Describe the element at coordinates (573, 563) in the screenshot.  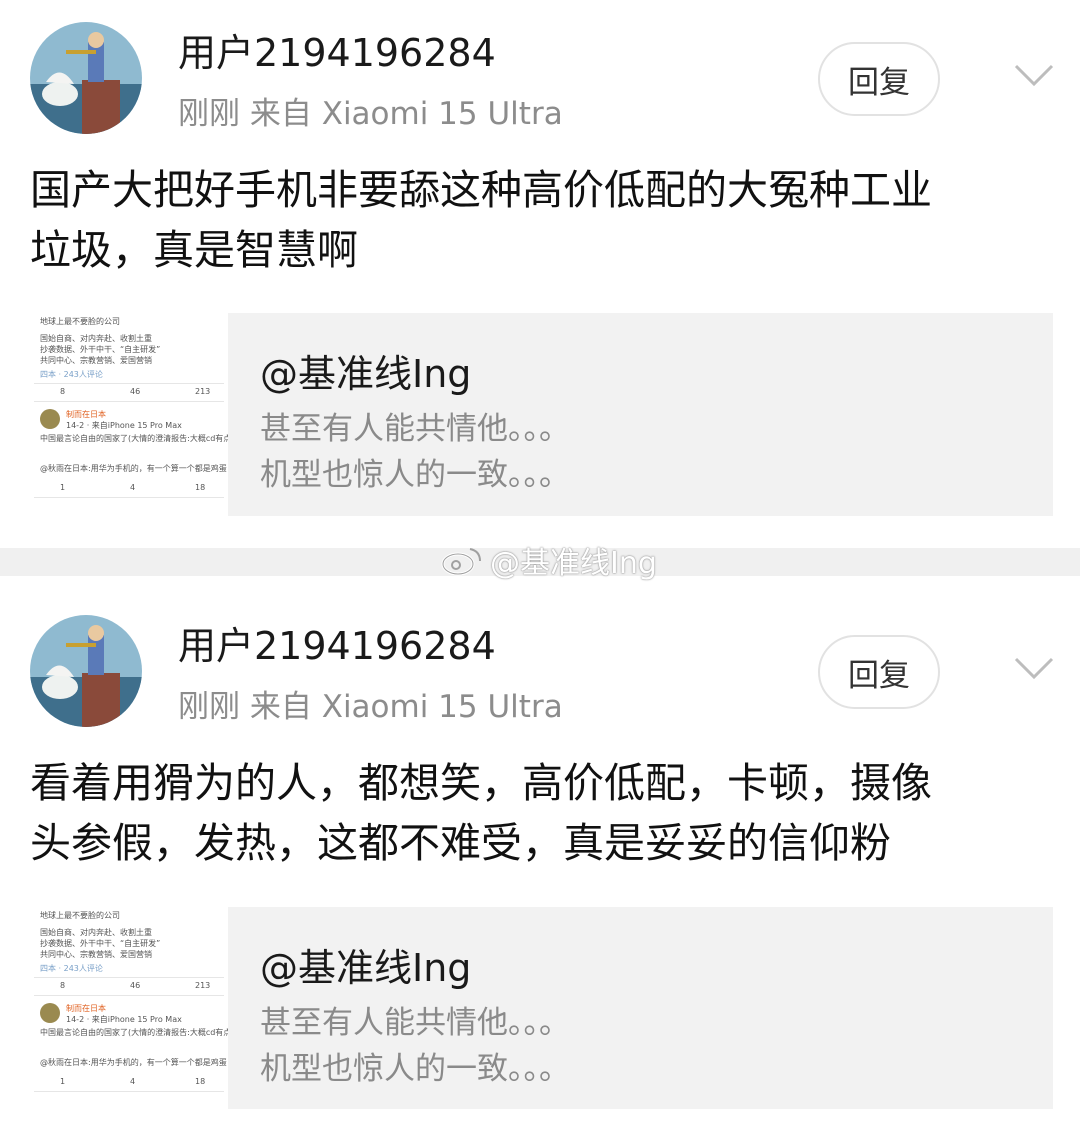
I see `watermark-text: @基准线Ing` at that location.